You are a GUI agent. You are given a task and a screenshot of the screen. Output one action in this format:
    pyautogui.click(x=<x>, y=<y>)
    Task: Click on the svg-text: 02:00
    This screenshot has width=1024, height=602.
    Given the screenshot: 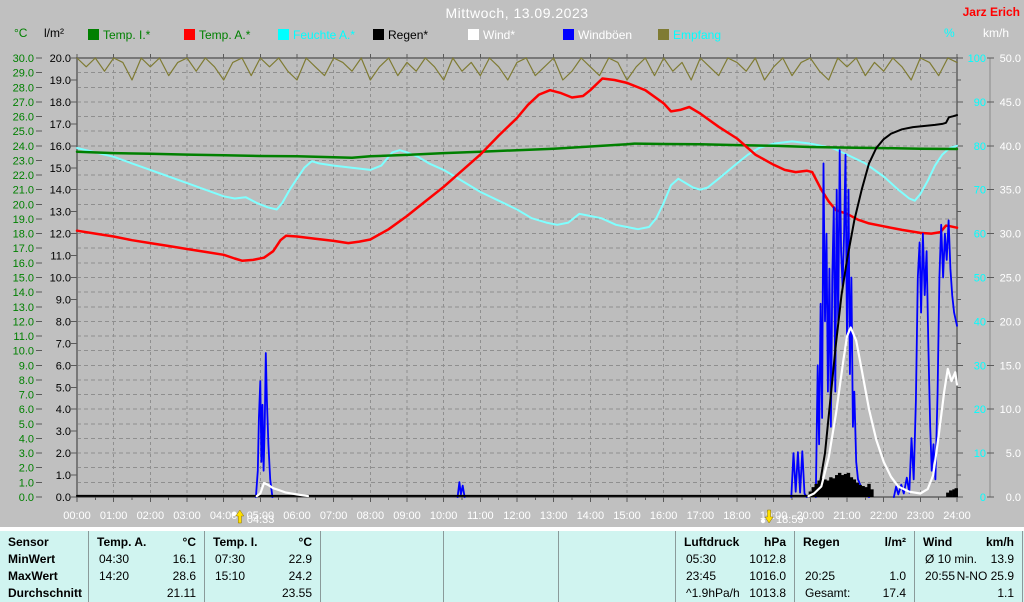 What is the action you would take?
    pyautogui.click(x=151, y=516)
    